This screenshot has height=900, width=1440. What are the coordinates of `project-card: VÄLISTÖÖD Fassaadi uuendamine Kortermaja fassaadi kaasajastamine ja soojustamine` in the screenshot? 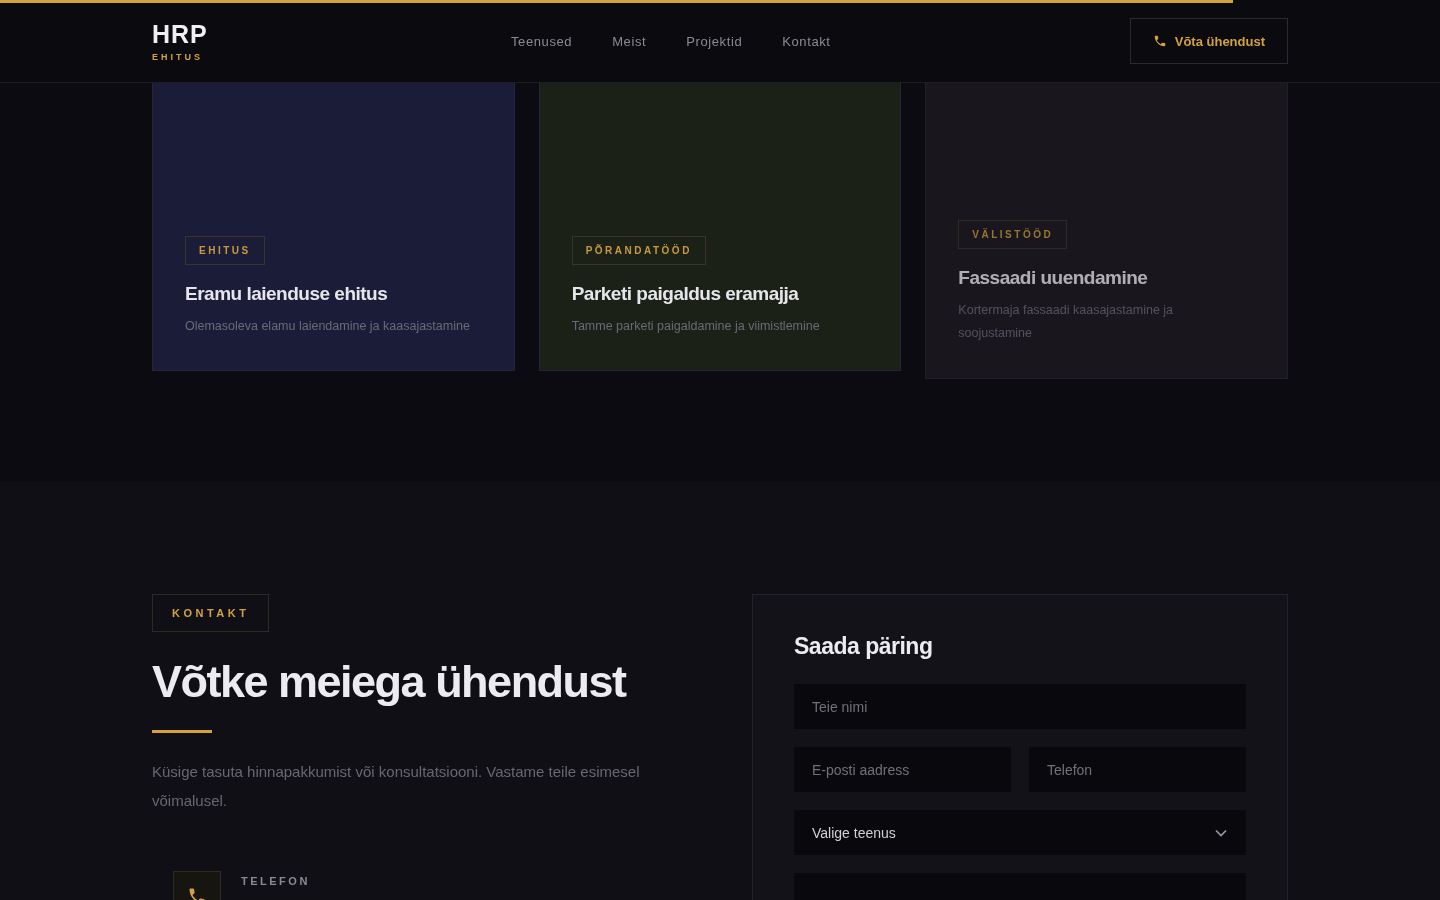 It's located at (1106, 231).